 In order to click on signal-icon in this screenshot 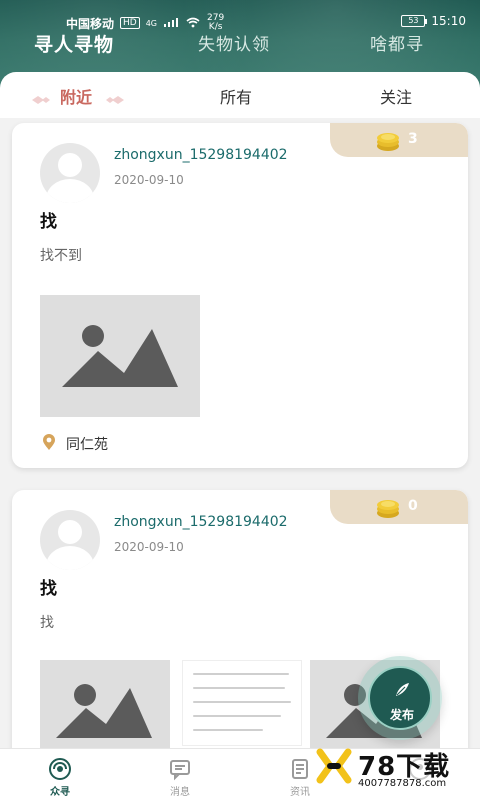, I will do `click(171, 23)`.